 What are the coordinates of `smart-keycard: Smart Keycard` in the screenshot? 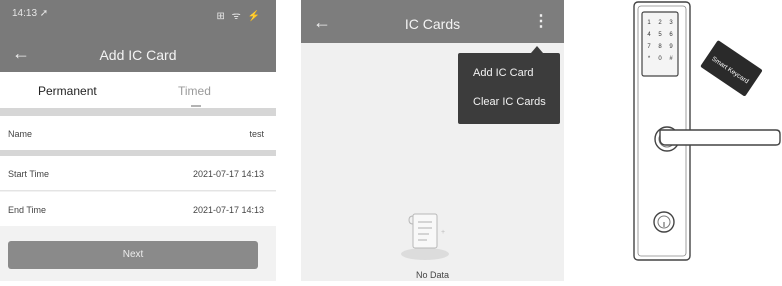 It's located at (731, 68).